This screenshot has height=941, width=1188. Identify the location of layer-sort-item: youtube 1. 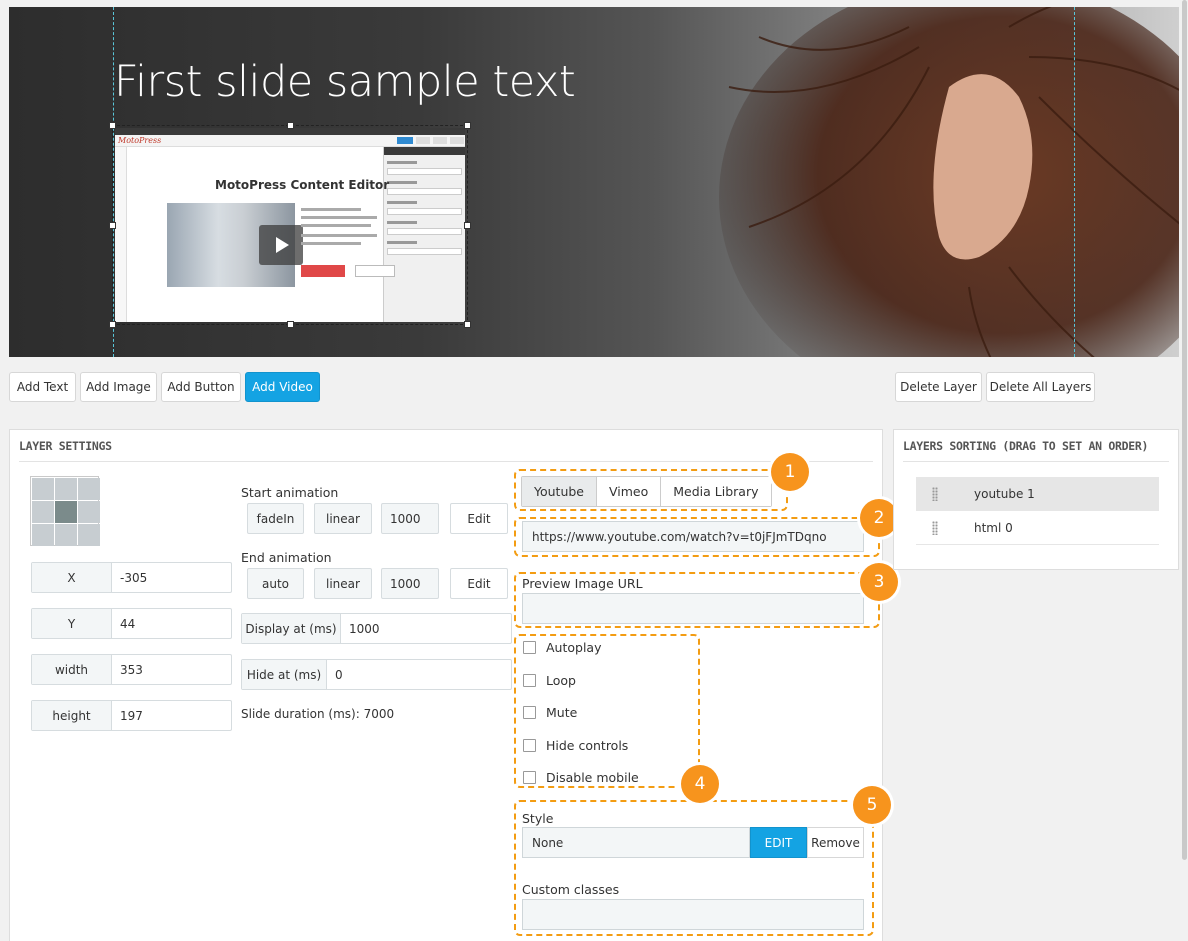
(1037, 494).